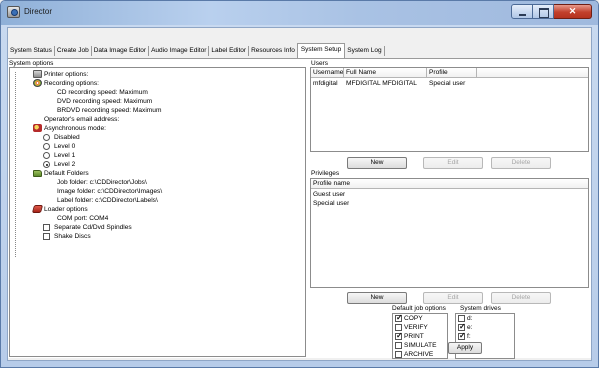  What do you see at coordinates (93, 227) in the screenshot?
I see `checkbox-label: Separate Cd/Dvd Spindles` at bounding box center [93, 227].